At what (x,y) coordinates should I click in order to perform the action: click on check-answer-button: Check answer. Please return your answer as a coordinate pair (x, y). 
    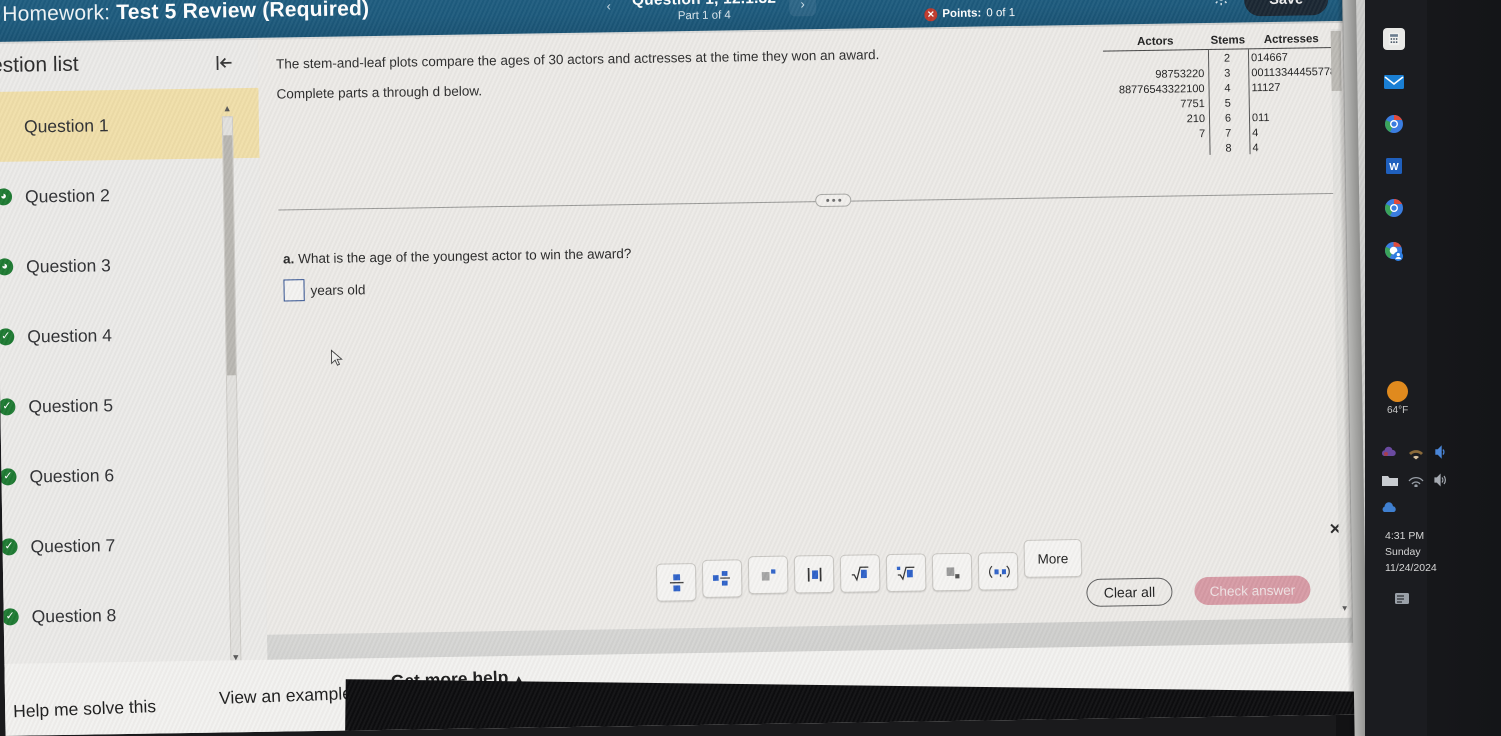
    Looking at the image, I should click on (1252, 590).